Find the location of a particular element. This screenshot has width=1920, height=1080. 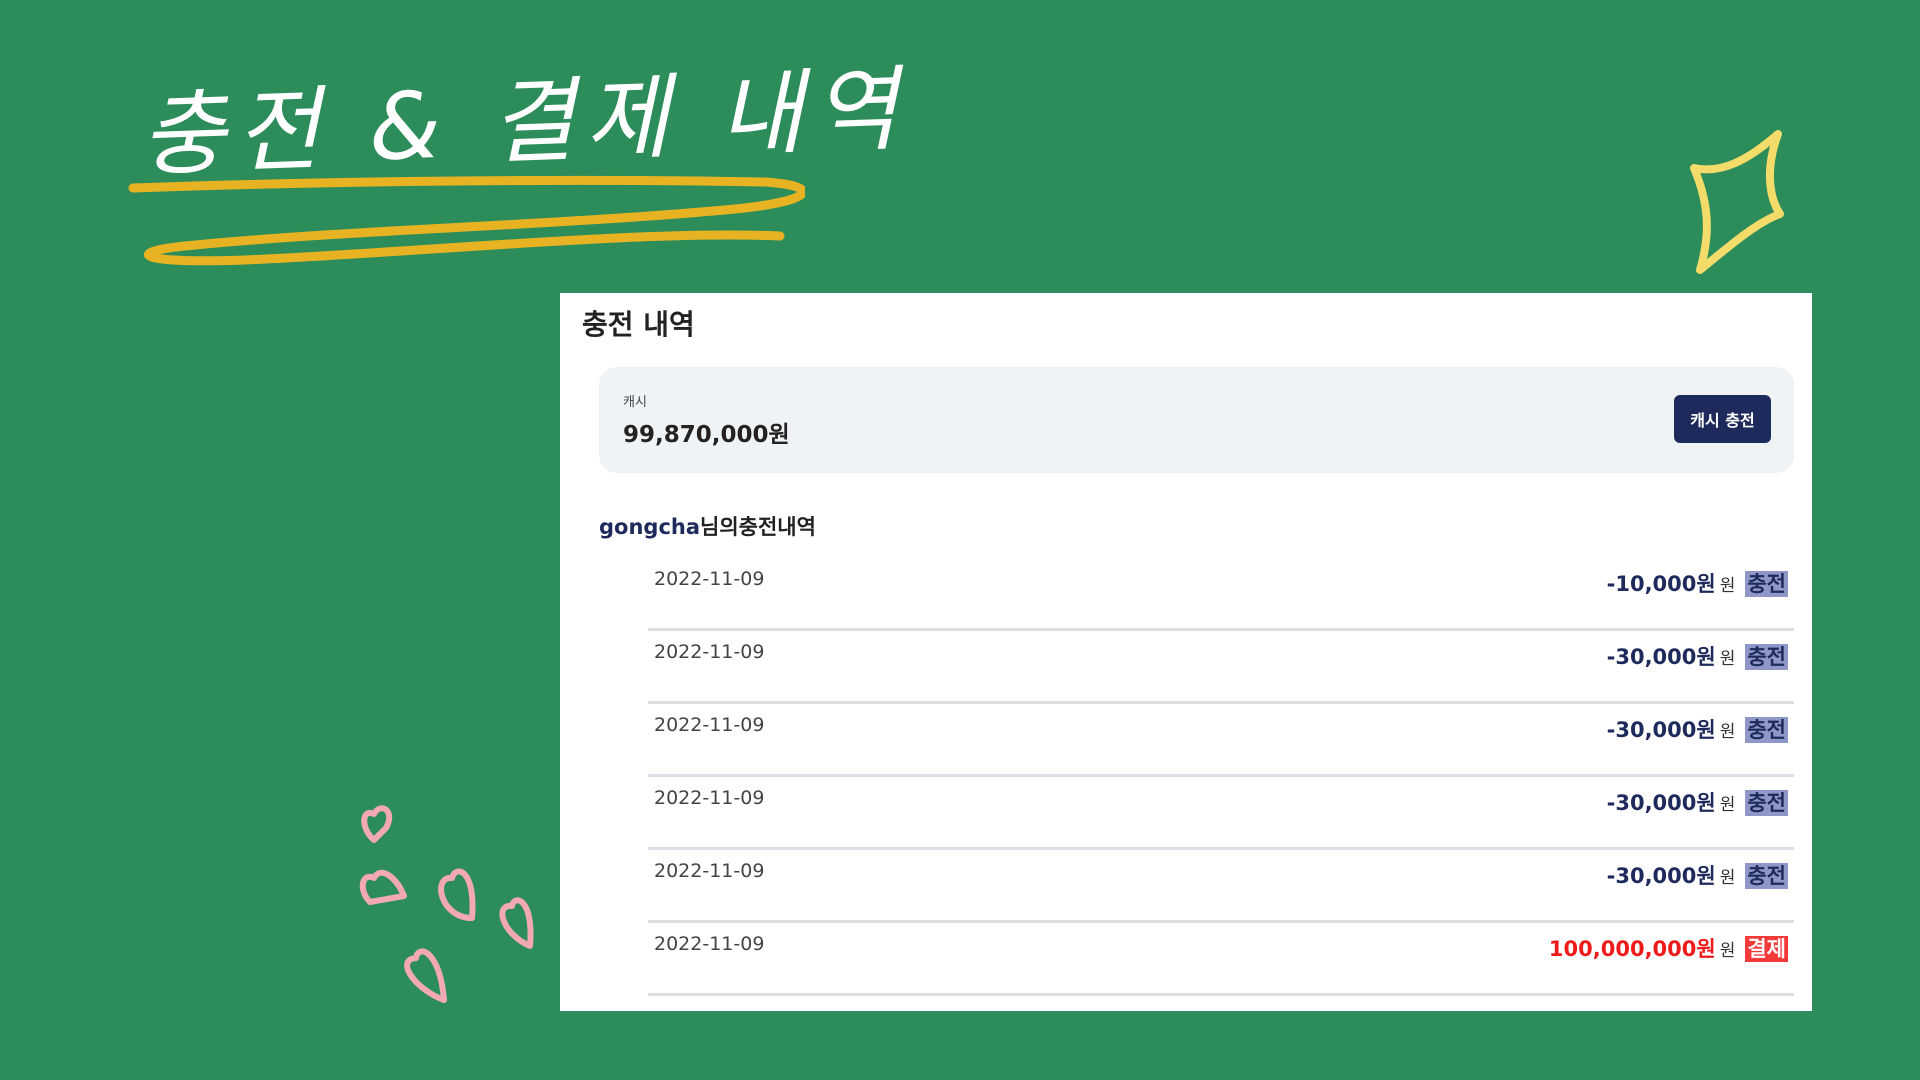

history-row: 2022-11-09 -10,000원 원 충전 is located at coordinates (1221, 594).